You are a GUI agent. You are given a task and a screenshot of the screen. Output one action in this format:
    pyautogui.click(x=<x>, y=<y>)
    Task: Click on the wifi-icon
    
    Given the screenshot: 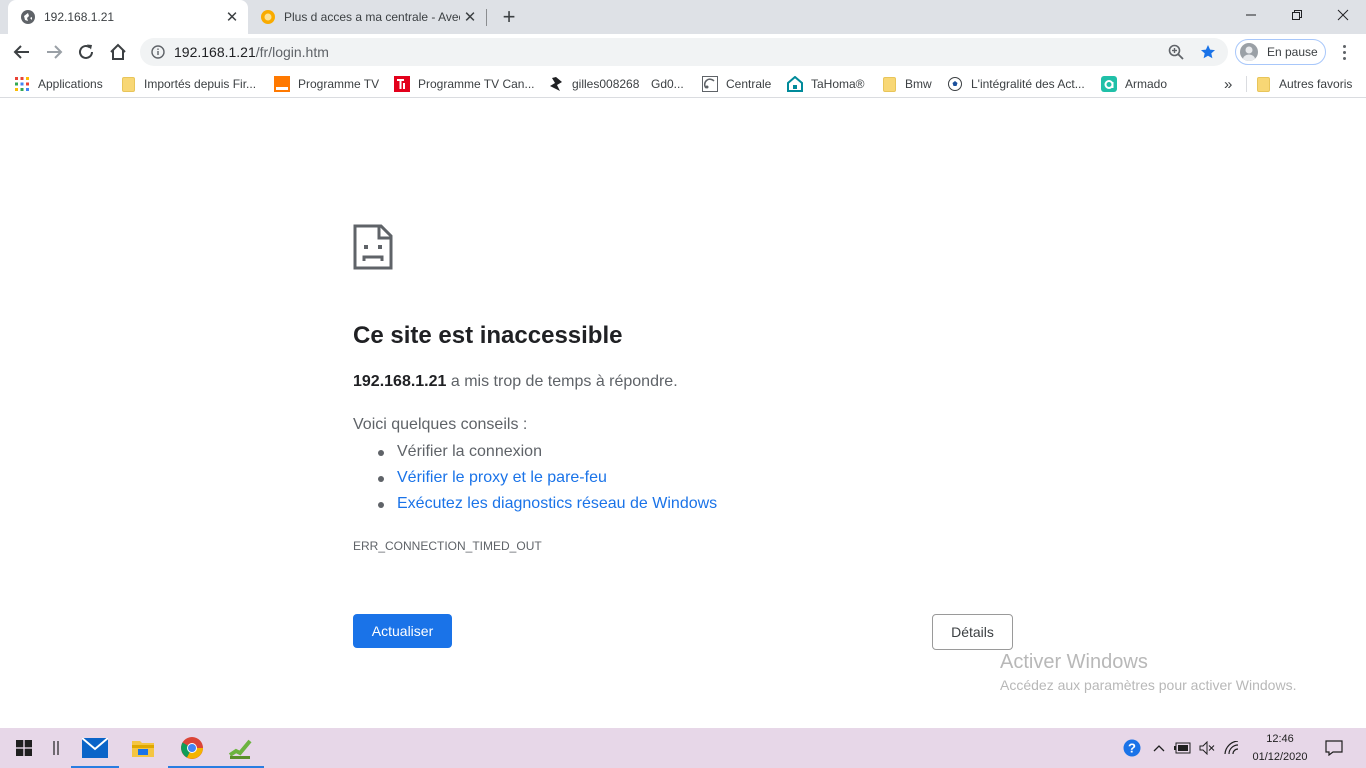 What is the action you would take?
    pyautogui.click(x=1232, y=748)
    